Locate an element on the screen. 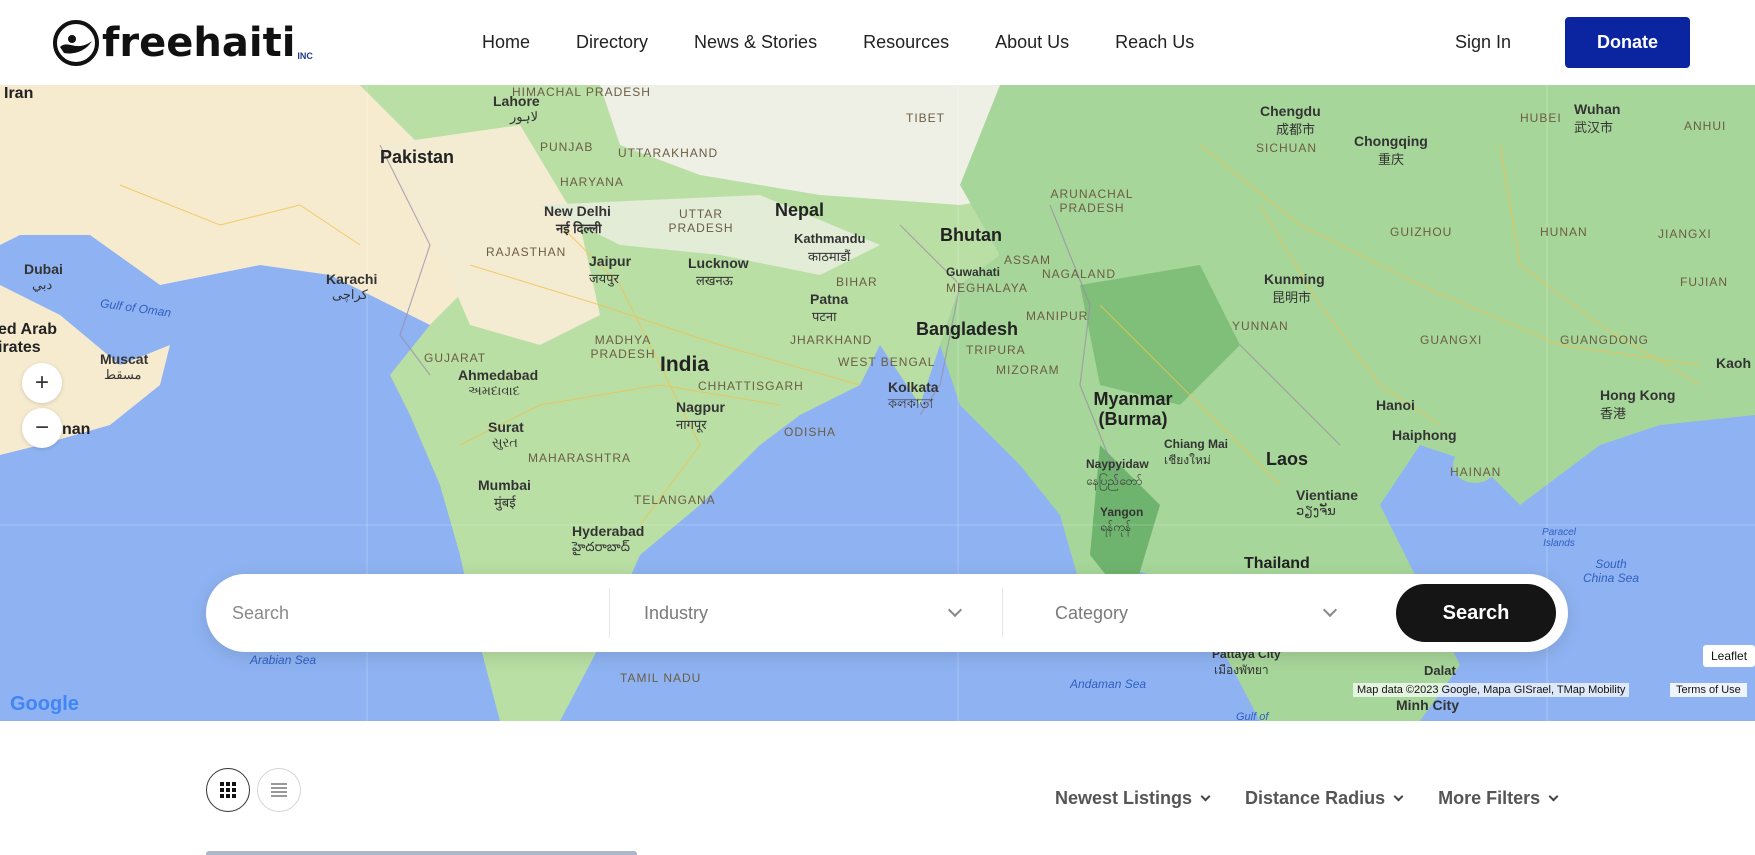  map-sea-paracel: Paracel Islands is located at coordinates (1559, 538).